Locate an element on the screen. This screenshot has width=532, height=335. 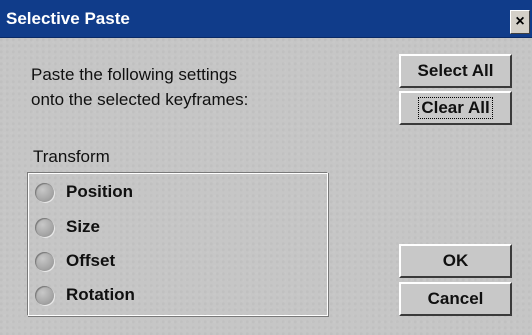
size-label: Size is located at coordinates (83, 226).